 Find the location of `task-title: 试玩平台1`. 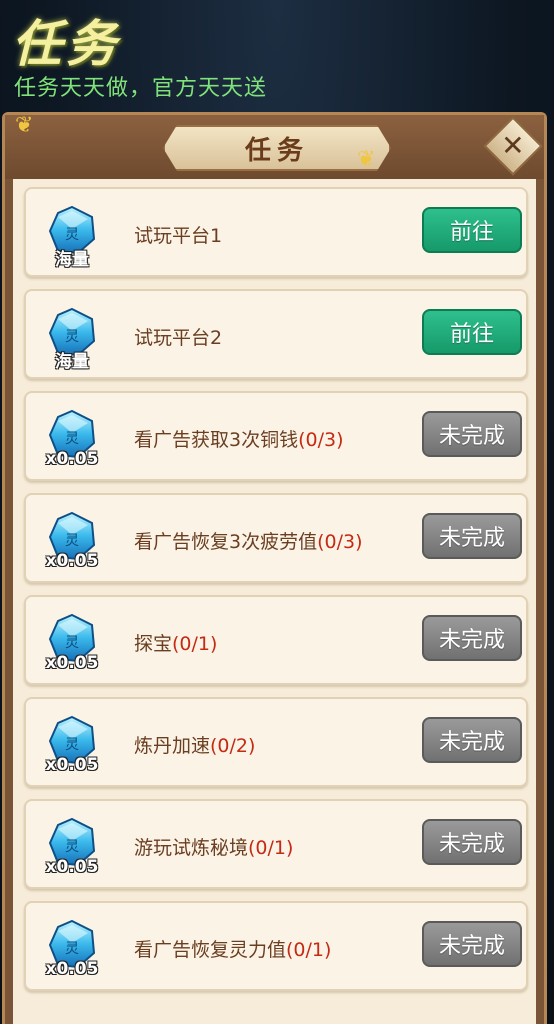

task-title: 试玩平台1 is located at coordinates (178, 234).